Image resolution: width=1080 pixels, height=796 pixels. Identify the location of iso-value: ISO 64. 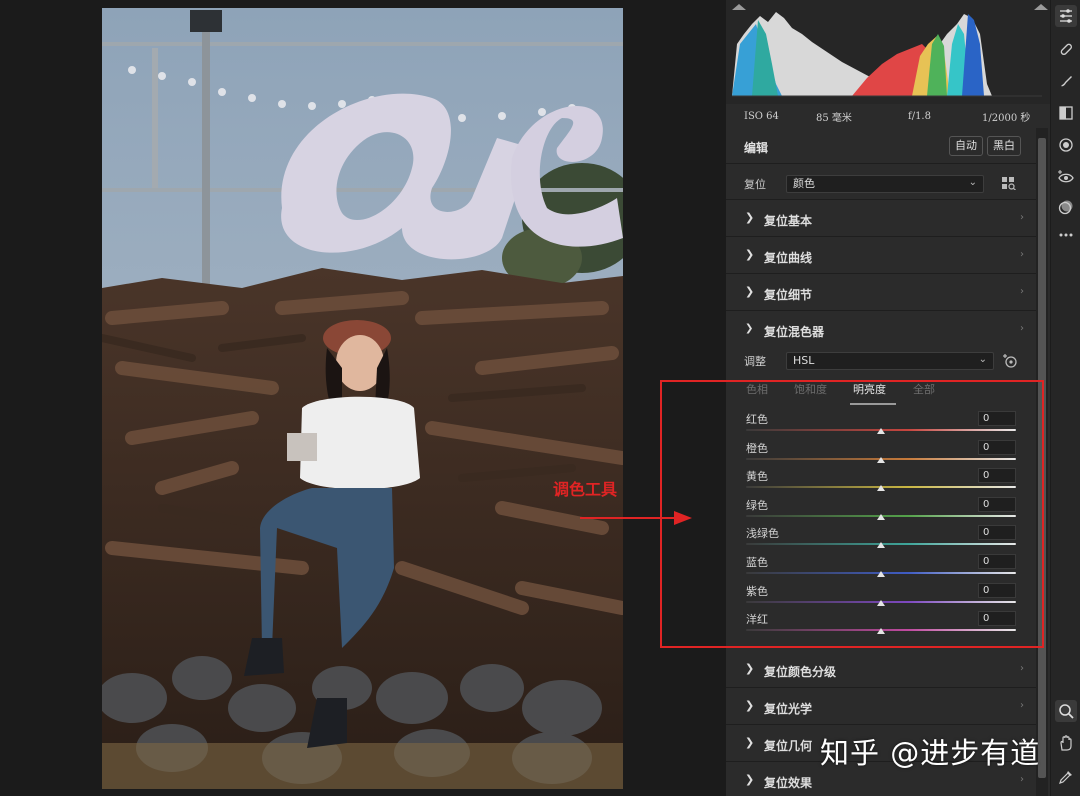
(761, 116).